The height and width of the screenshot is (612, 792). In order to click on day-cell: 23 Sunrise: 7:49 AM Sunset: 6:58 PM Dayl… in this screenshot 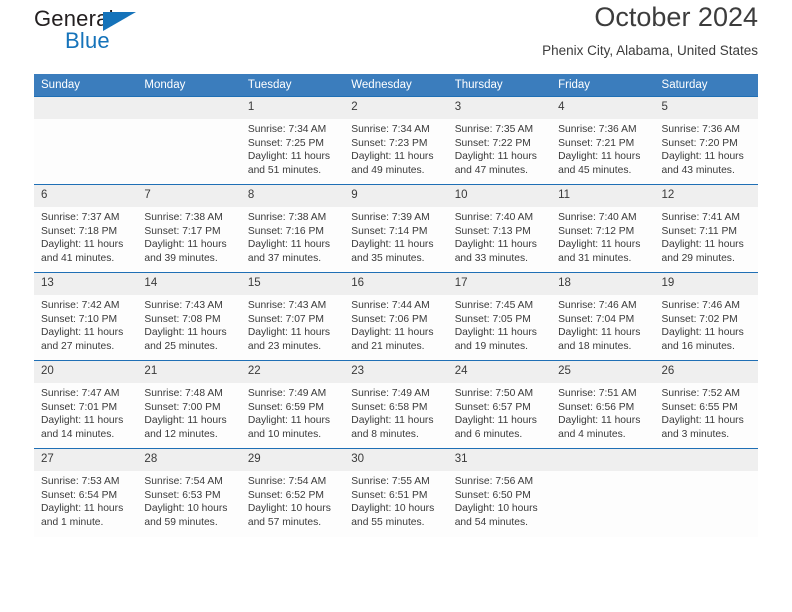, I will do `click(396, 404)`.